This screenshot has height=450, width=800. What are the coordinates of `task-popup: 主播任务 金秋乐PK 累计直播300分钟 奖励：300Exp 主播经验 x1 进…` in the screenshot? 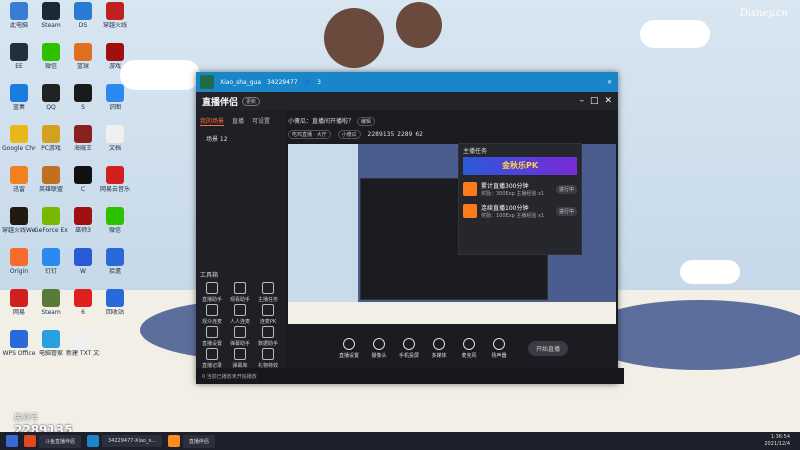 It's located at (520, 199).